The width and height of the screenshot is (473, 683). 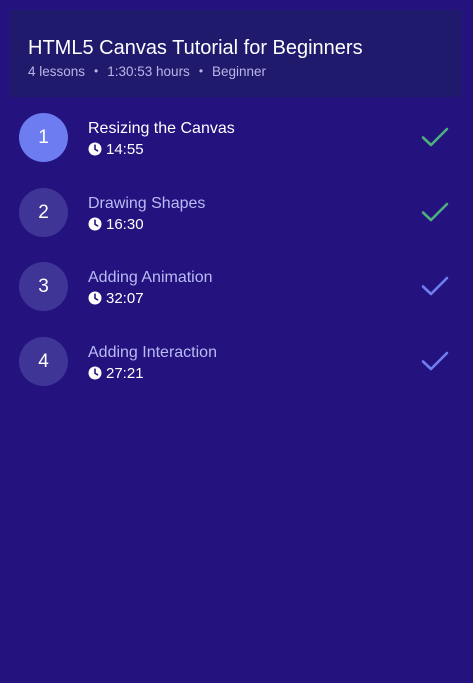 I want to click on lesson-duration-text: 16:30, so click(x=125, y=224).